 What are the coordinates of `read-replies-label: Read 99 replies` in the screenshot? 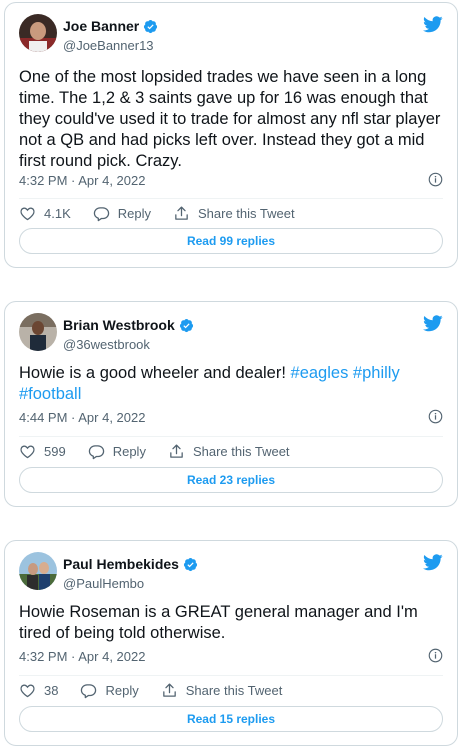 It's located at (231, 241).